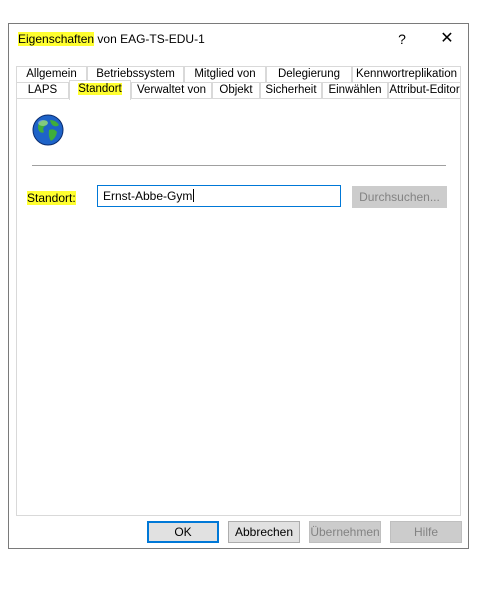 This screenshot has width=503, height=597. I want to click on tab-laps: LAPS, so click(42, 90).